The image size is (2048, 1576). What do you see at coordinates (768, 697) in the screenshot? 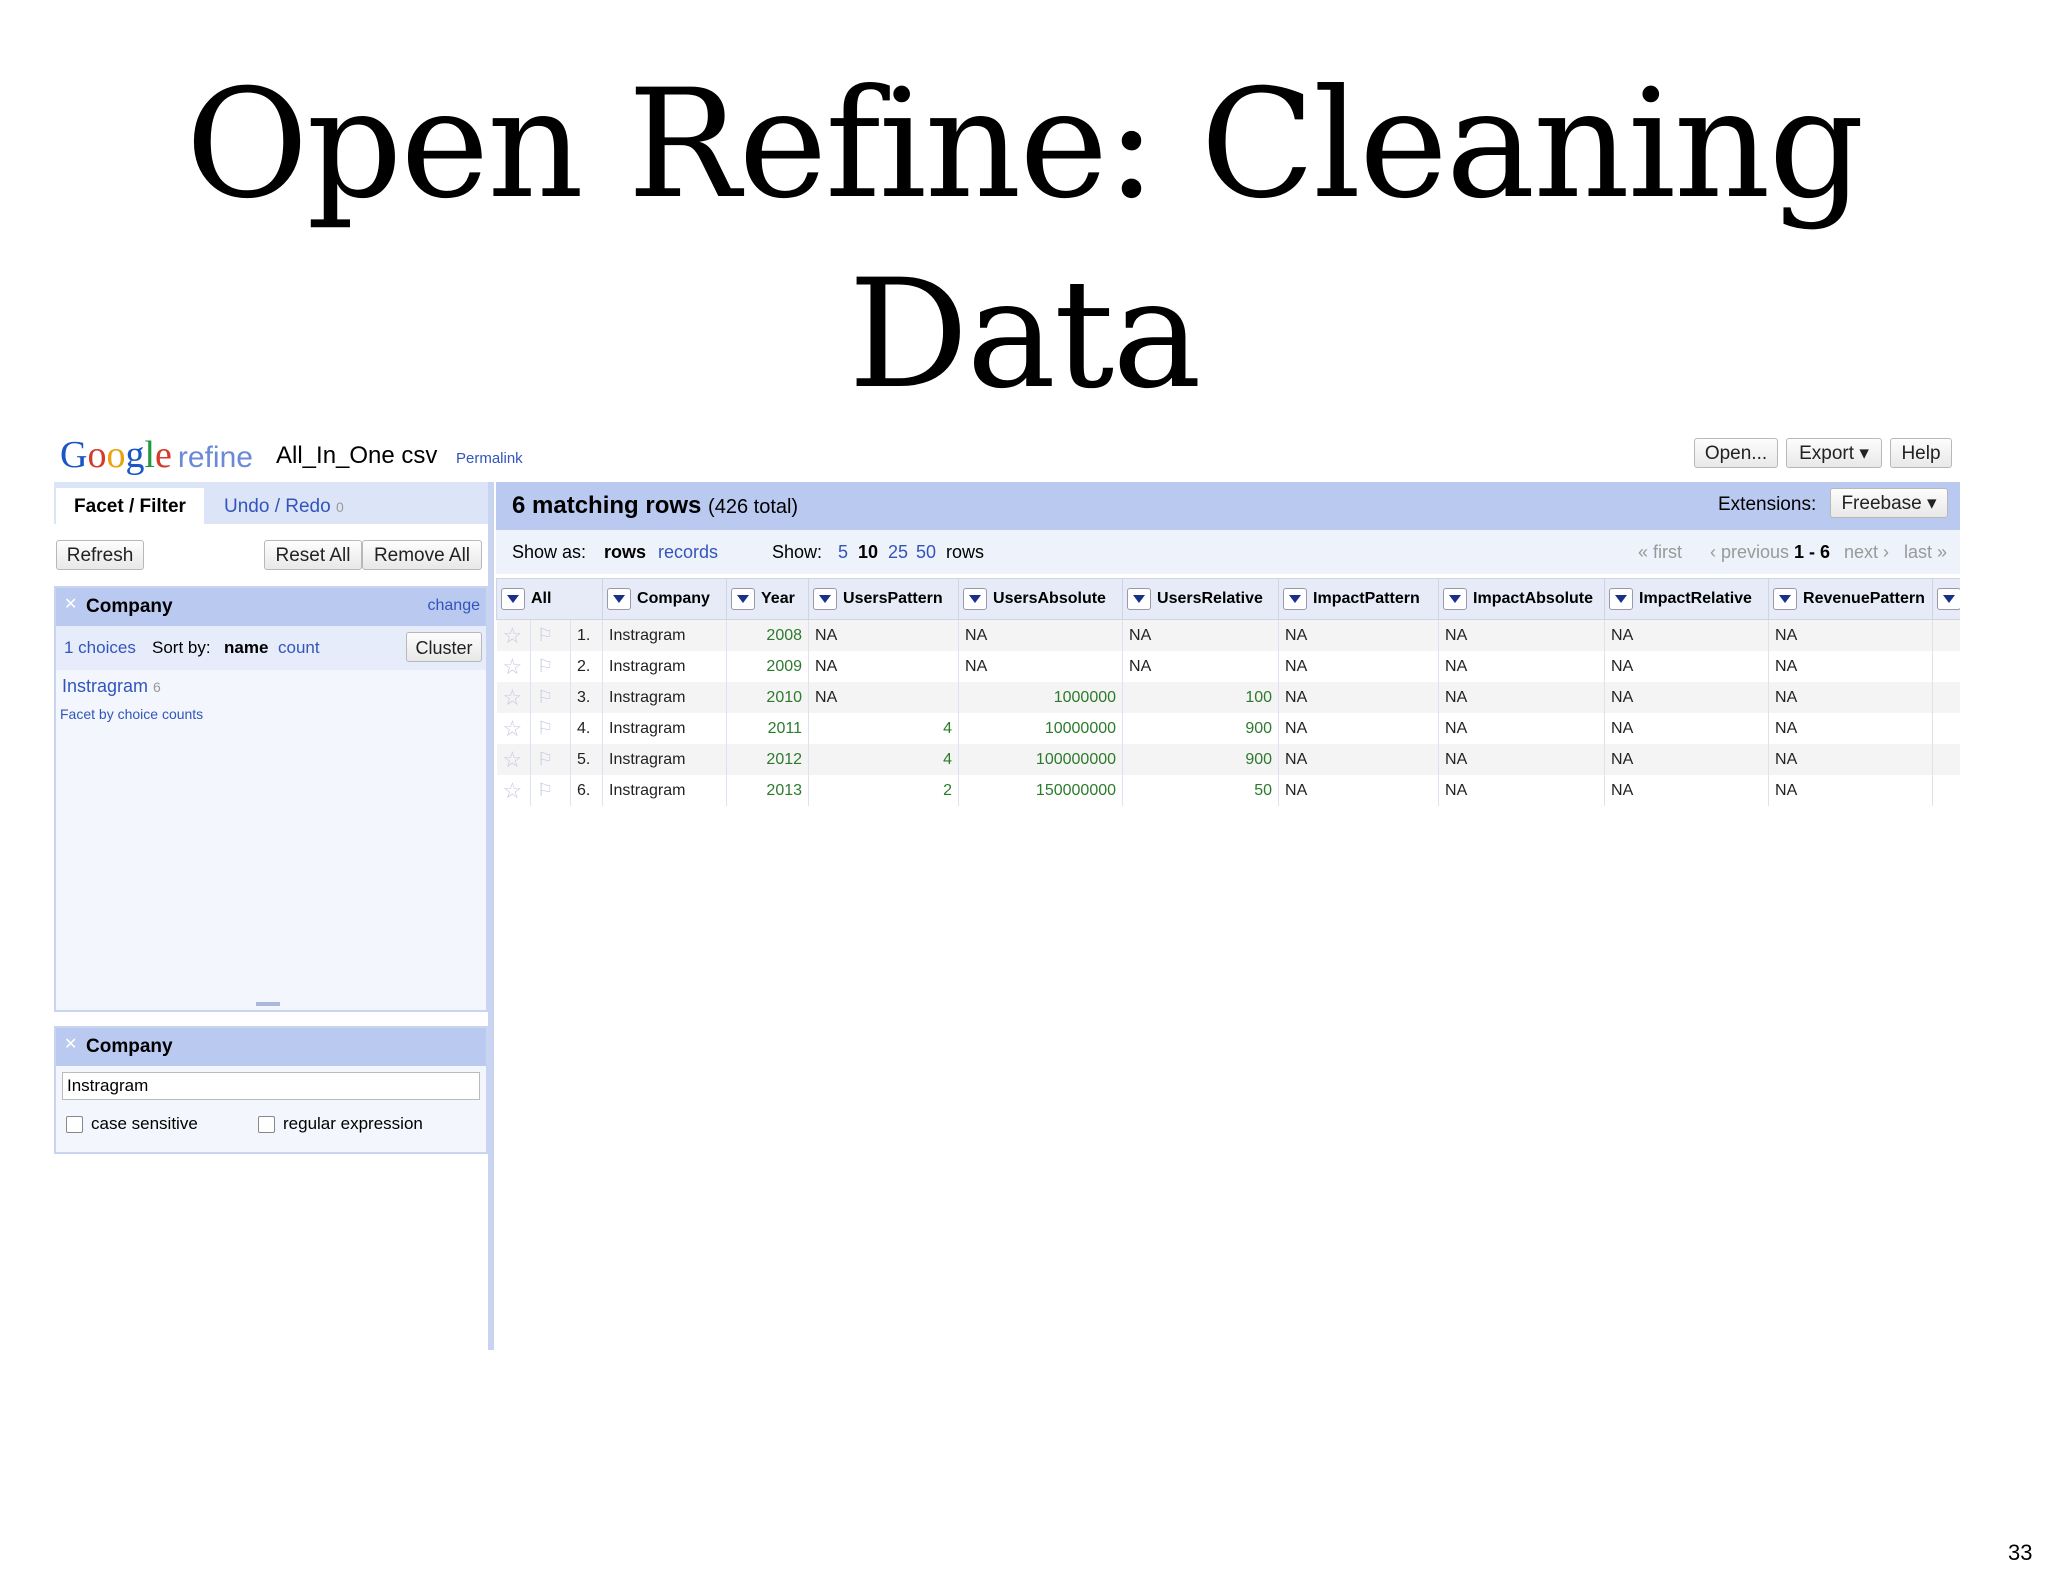
I see `cell-year: 2010` at bounding box center [768, 697].